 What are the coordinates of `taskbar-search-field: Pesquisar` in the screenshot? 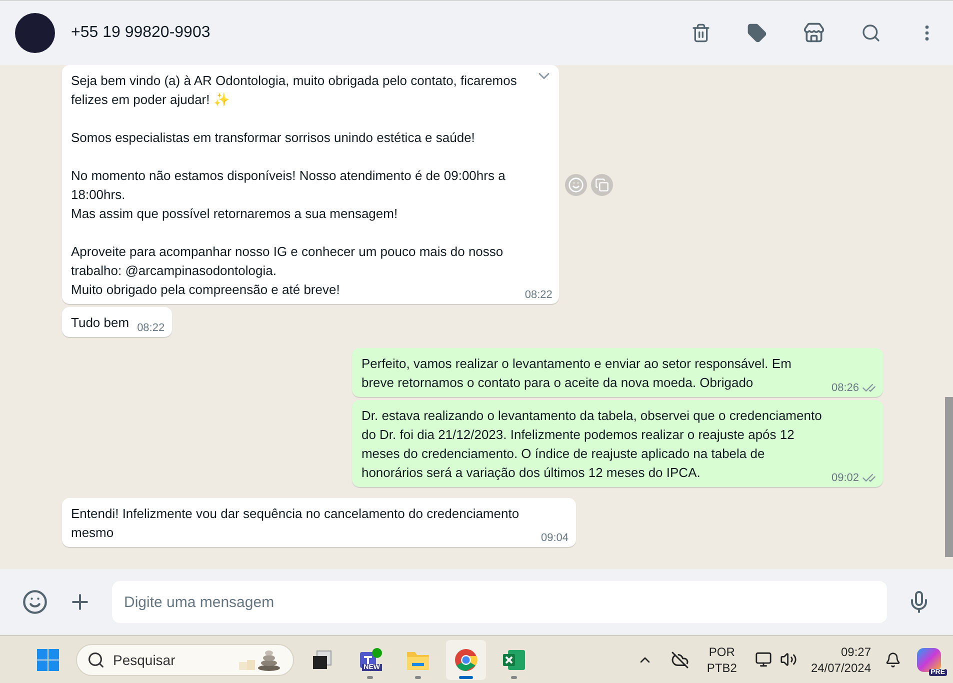 It's located at (185, 660).